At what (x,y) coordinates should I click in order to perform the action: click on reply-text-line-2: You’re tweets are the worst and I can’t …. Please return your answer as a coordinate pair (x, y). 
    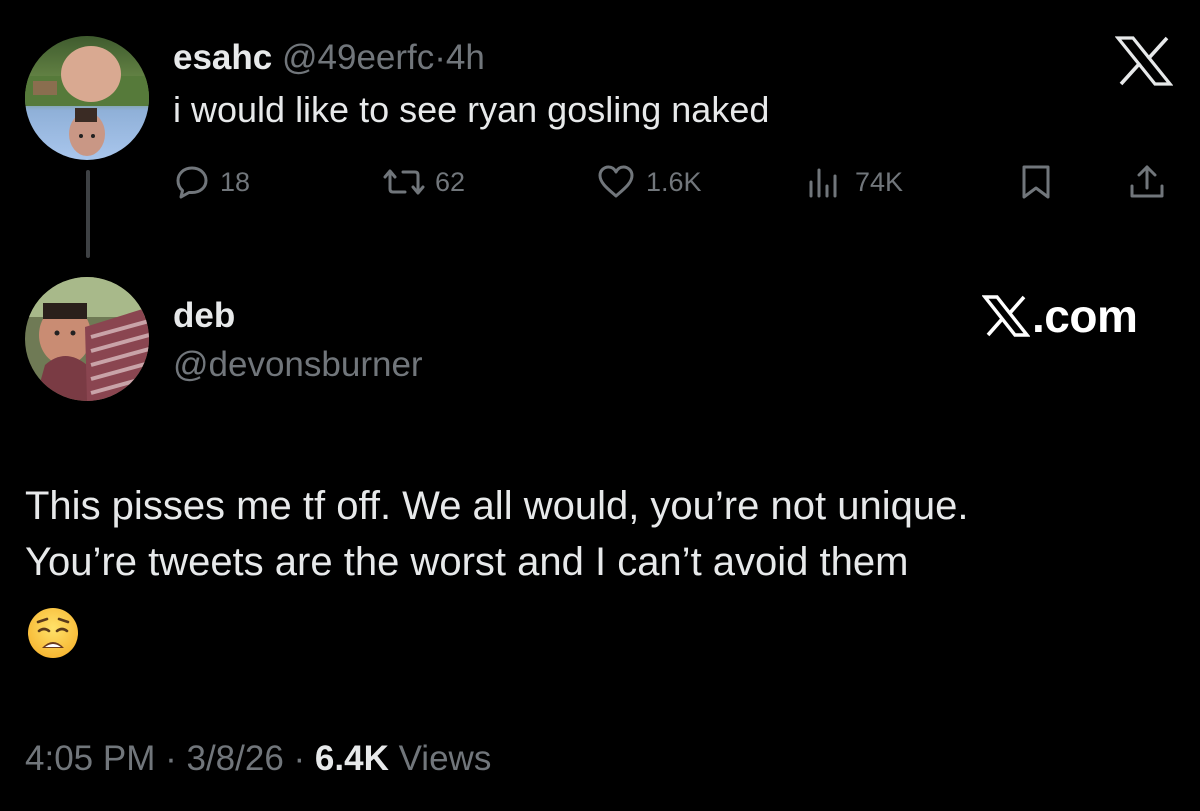
    Looking at the image, I should click on (467, 562).